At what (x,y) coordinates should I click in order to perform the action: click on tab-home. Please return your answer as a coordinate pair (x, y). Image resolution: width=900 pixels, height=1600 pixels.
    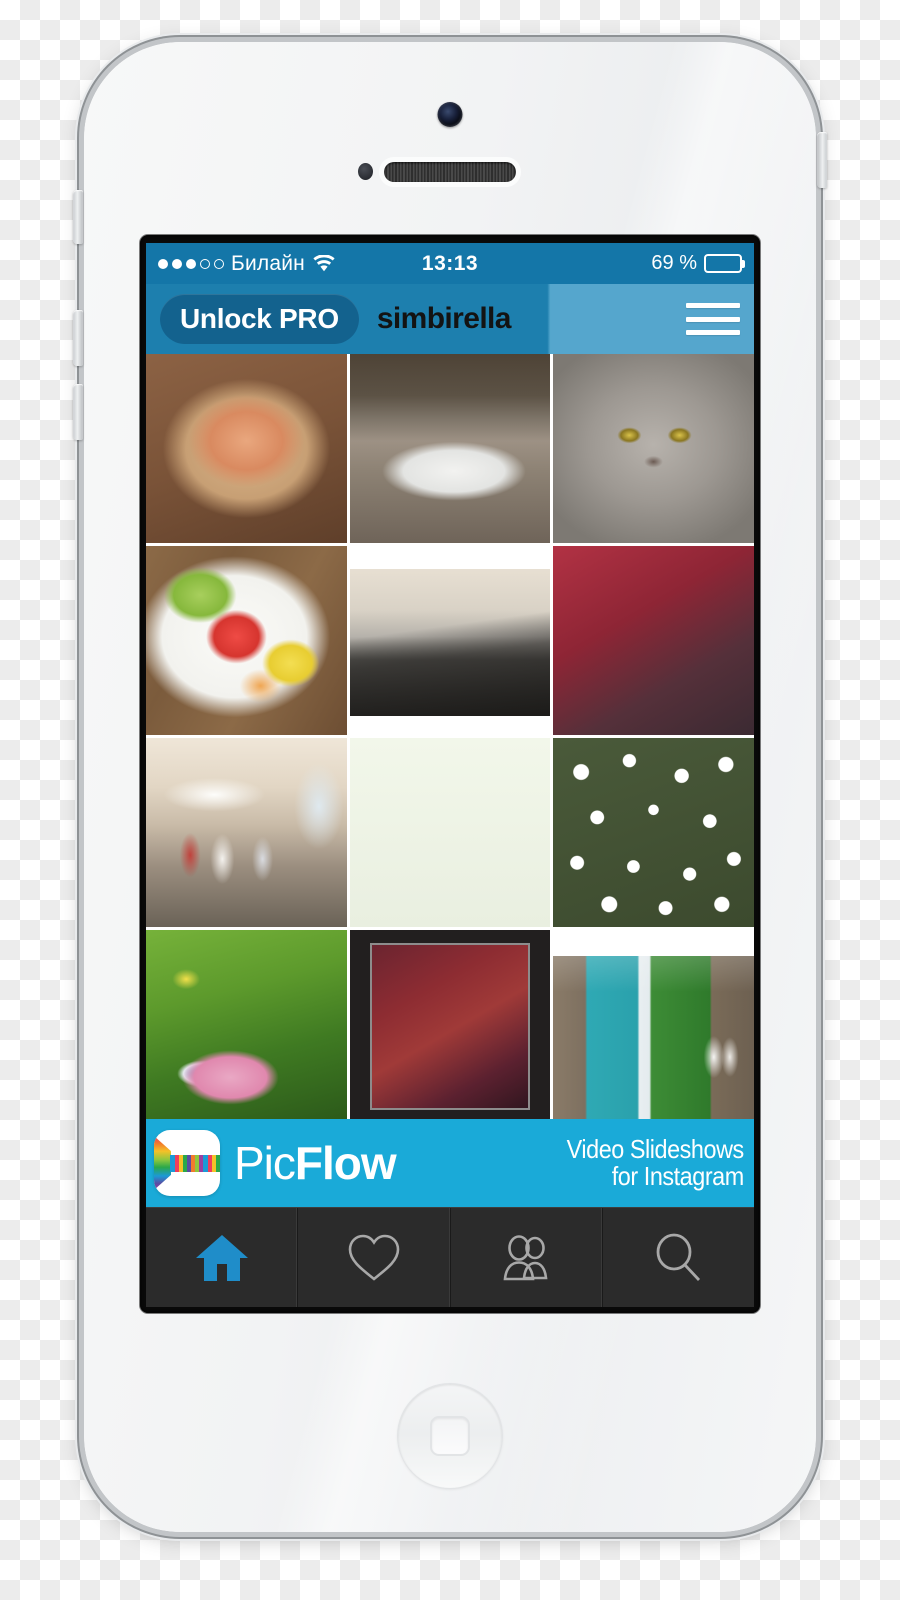
    Looking at the image, I should click on (222, 1257).